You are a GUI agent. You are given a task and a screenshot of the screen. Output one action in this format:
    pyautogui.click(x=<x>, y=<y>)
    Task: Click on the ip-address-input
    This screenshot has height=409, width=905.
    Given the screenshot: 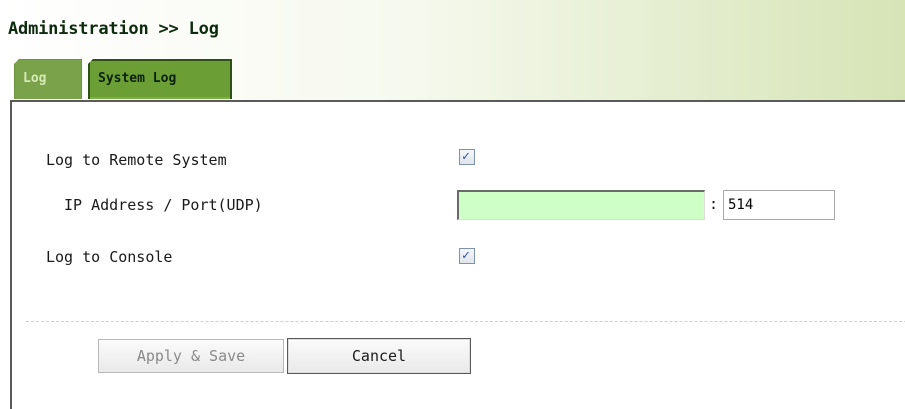 What is the action you would take?
    pyautogui.click(x=581, y=205)
    